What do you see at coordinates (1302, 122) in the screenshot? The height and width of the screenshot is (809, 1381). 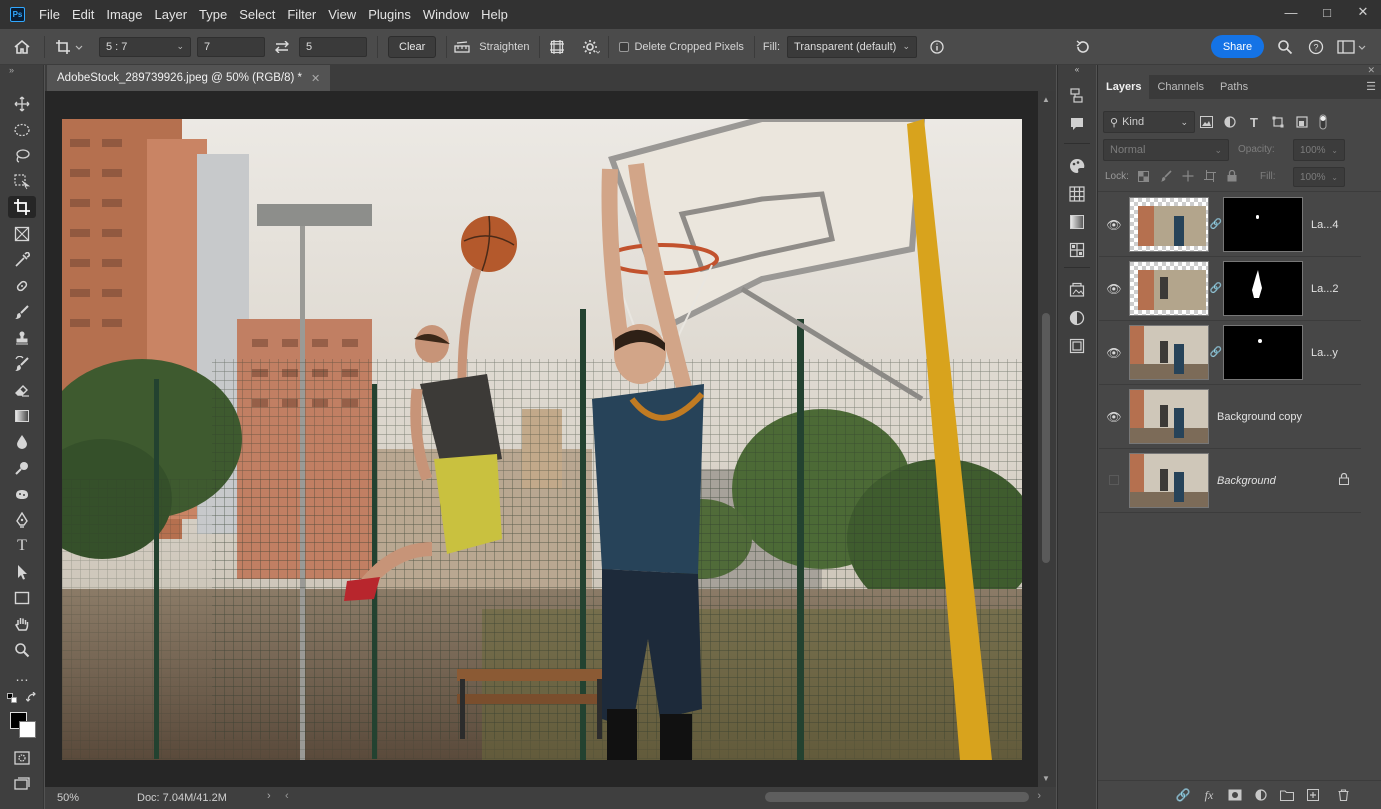 I see `filter-smart-object-icon` at bounding box center [1302, 122].